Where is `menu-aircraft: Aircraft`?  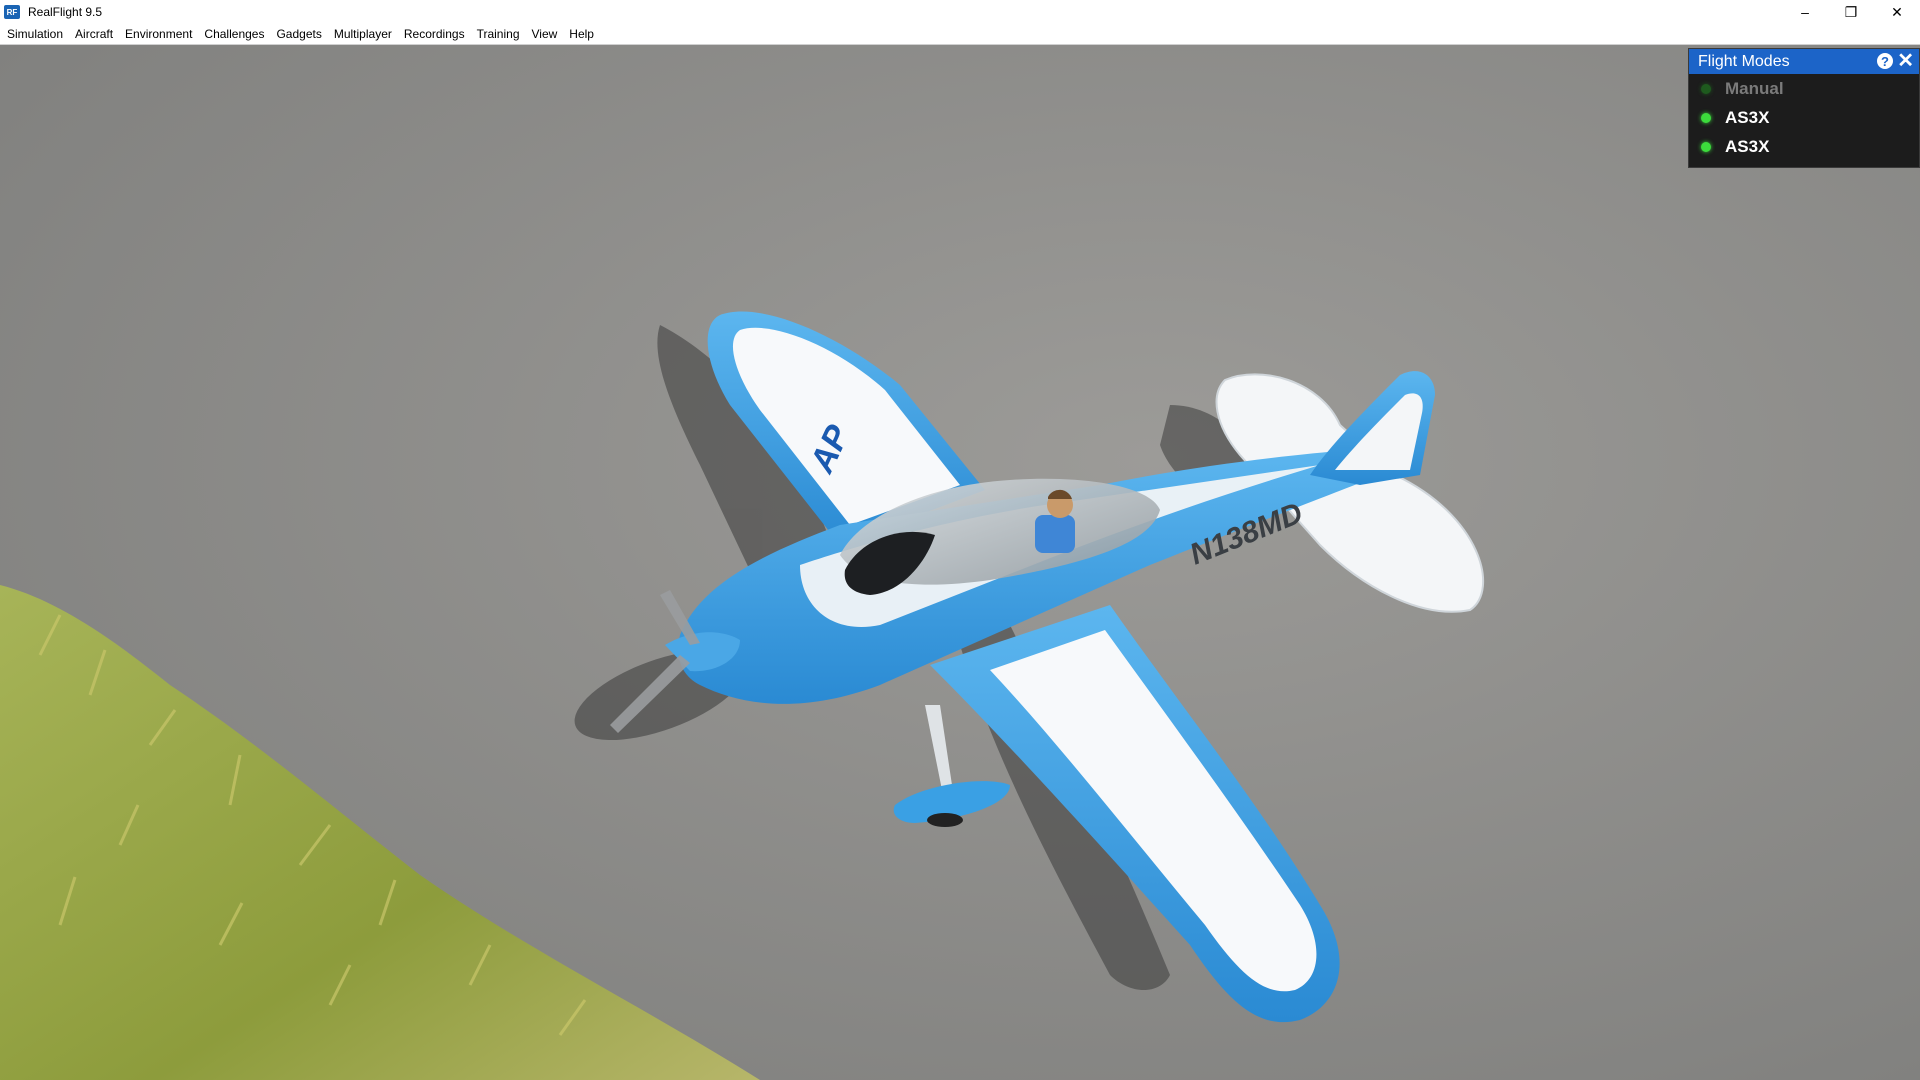
menu-aircraft: Aircraft is located at coordinates (94, 34).